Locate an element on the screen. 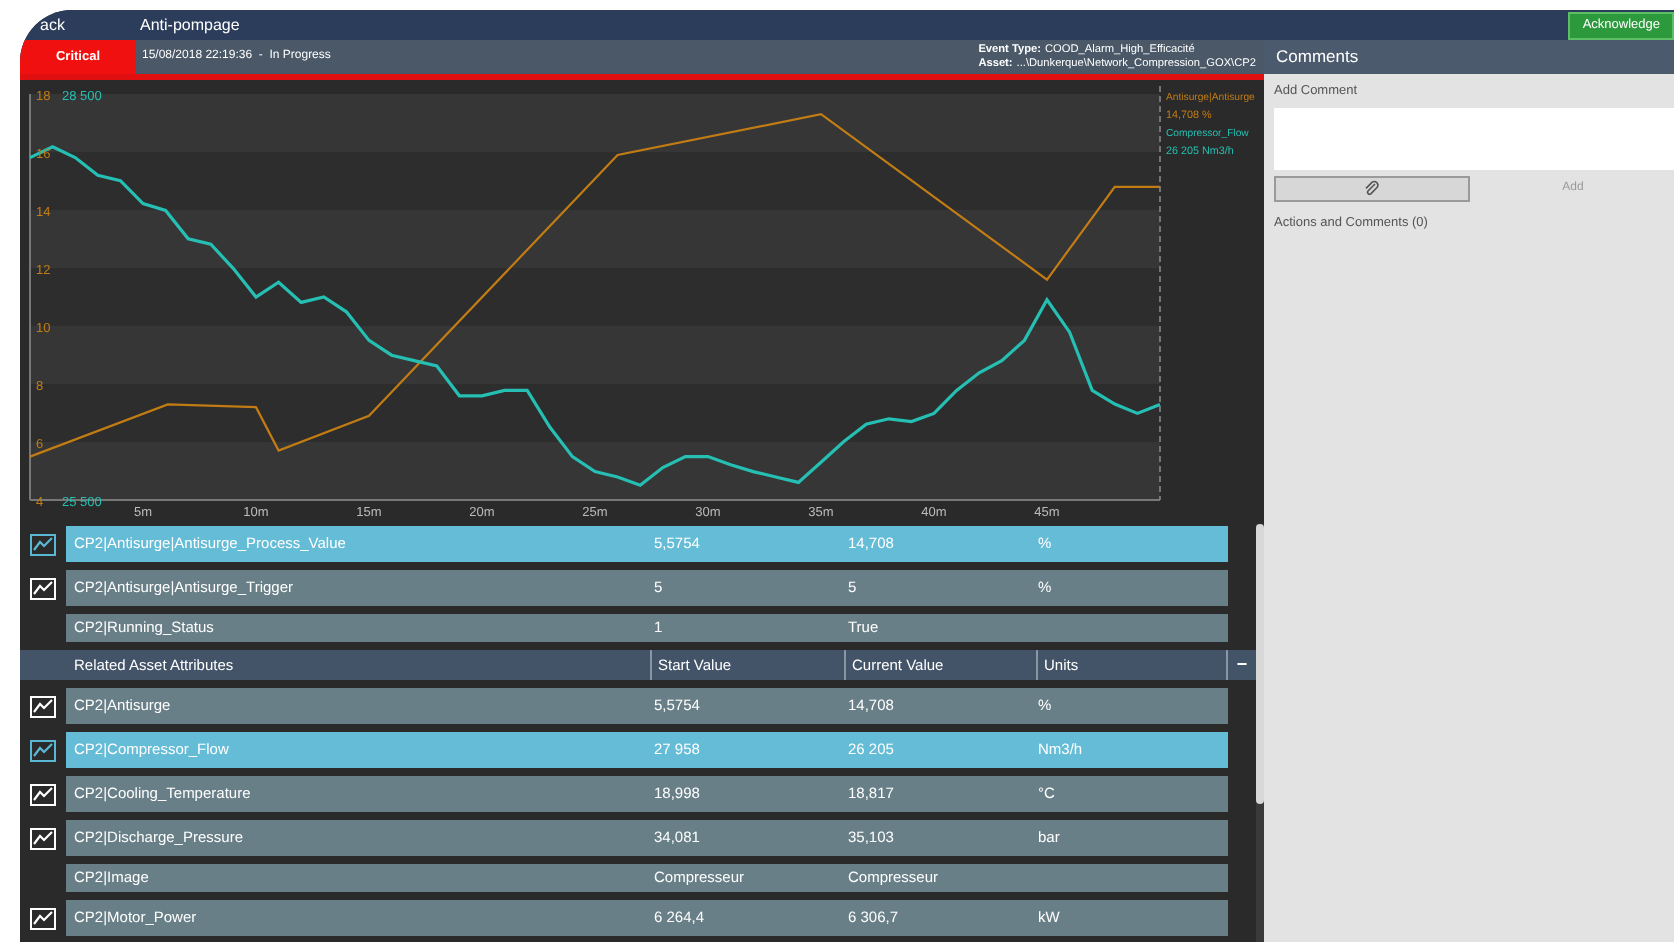 The width and height of the screenshot is (1674, 942). back-link: ack is located at coordinates (90, 25).